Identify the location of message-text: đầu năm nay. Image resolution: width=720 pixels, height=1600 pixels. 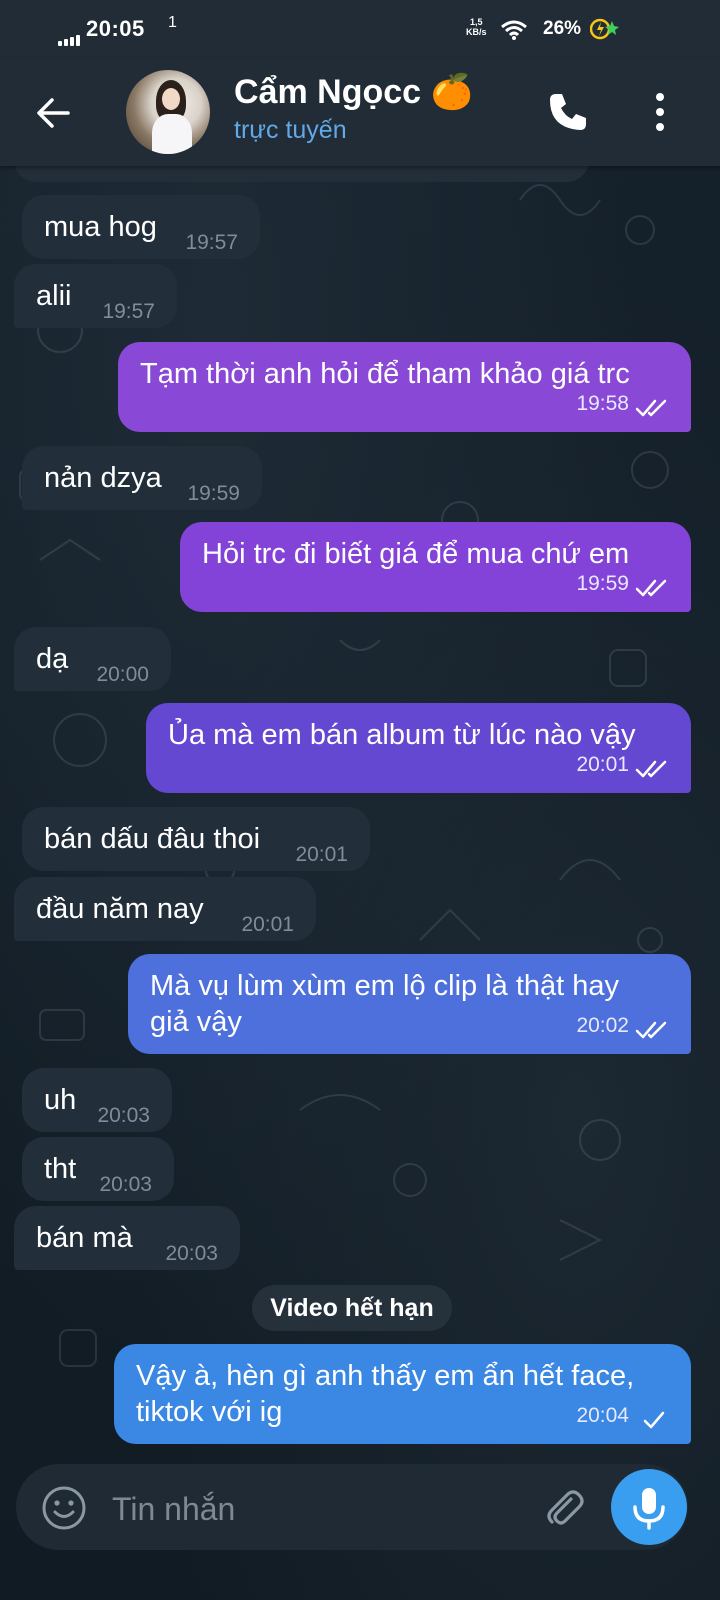
(120, 909).